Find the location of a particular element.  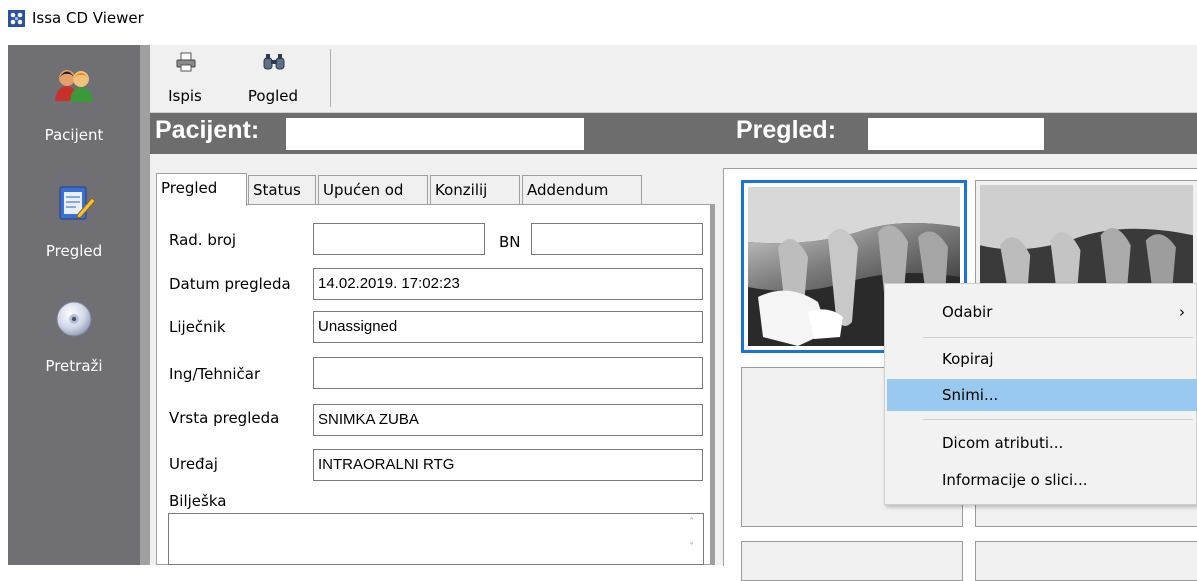

app-logo-icon is located at coordinates (16, 18).